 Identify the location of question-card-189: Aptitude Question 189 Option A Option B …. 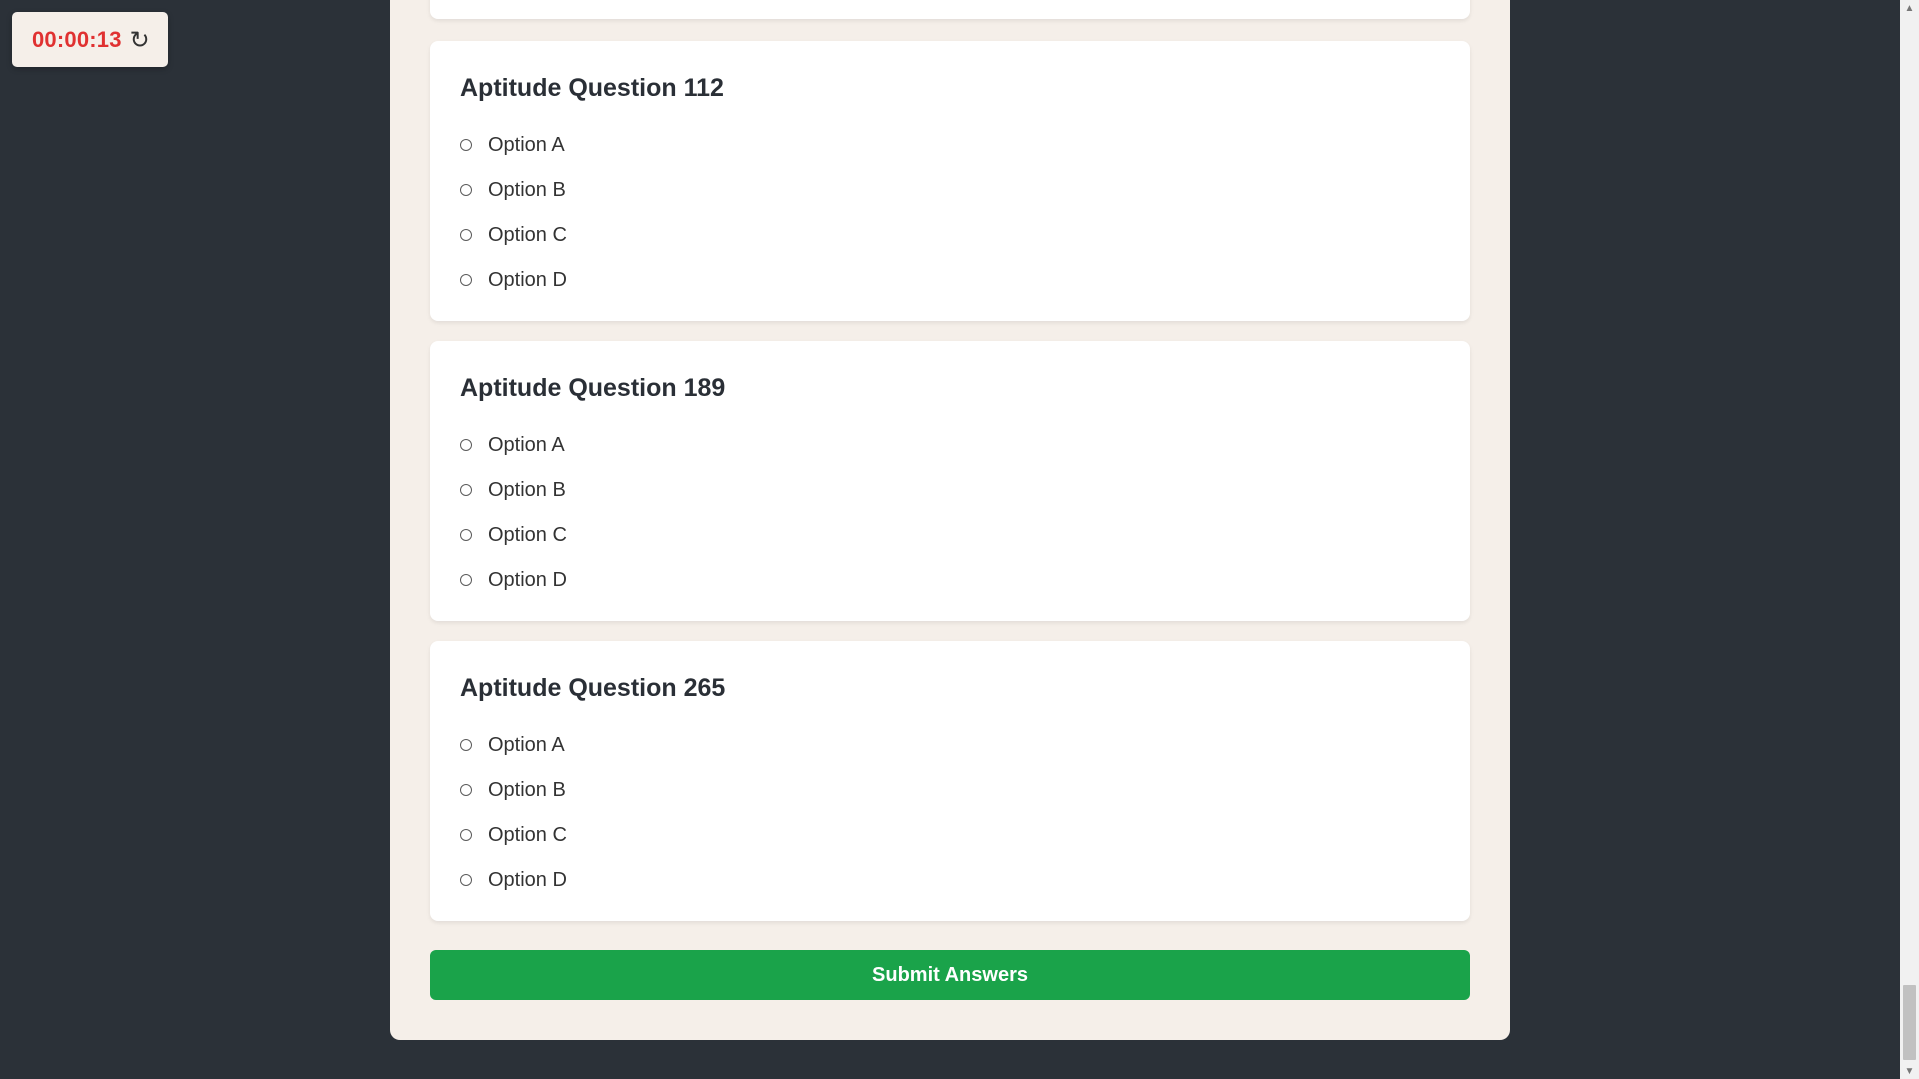
(950, 481).